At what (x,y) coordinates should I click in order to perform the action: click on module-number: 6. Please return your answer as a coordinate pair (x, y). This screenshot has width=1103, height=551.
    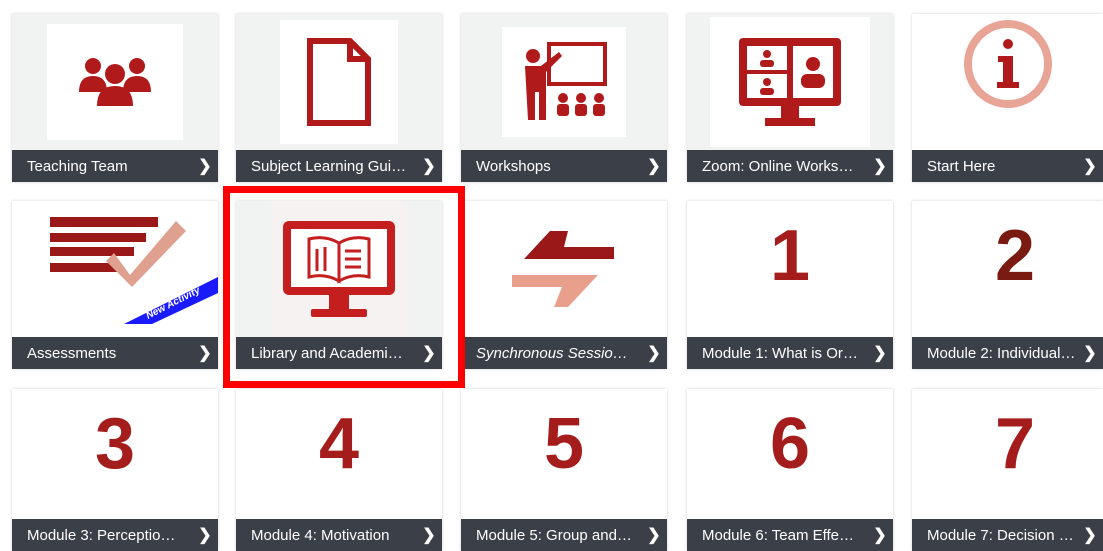
    Looking at the image, I should click on (790, 444).